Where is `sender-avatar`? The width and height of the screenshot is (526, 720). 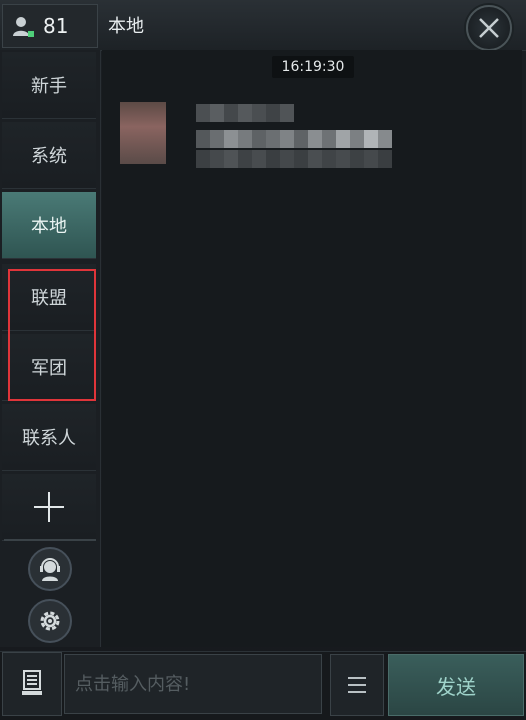 sender-avatar is located at coordinates (143, 133).